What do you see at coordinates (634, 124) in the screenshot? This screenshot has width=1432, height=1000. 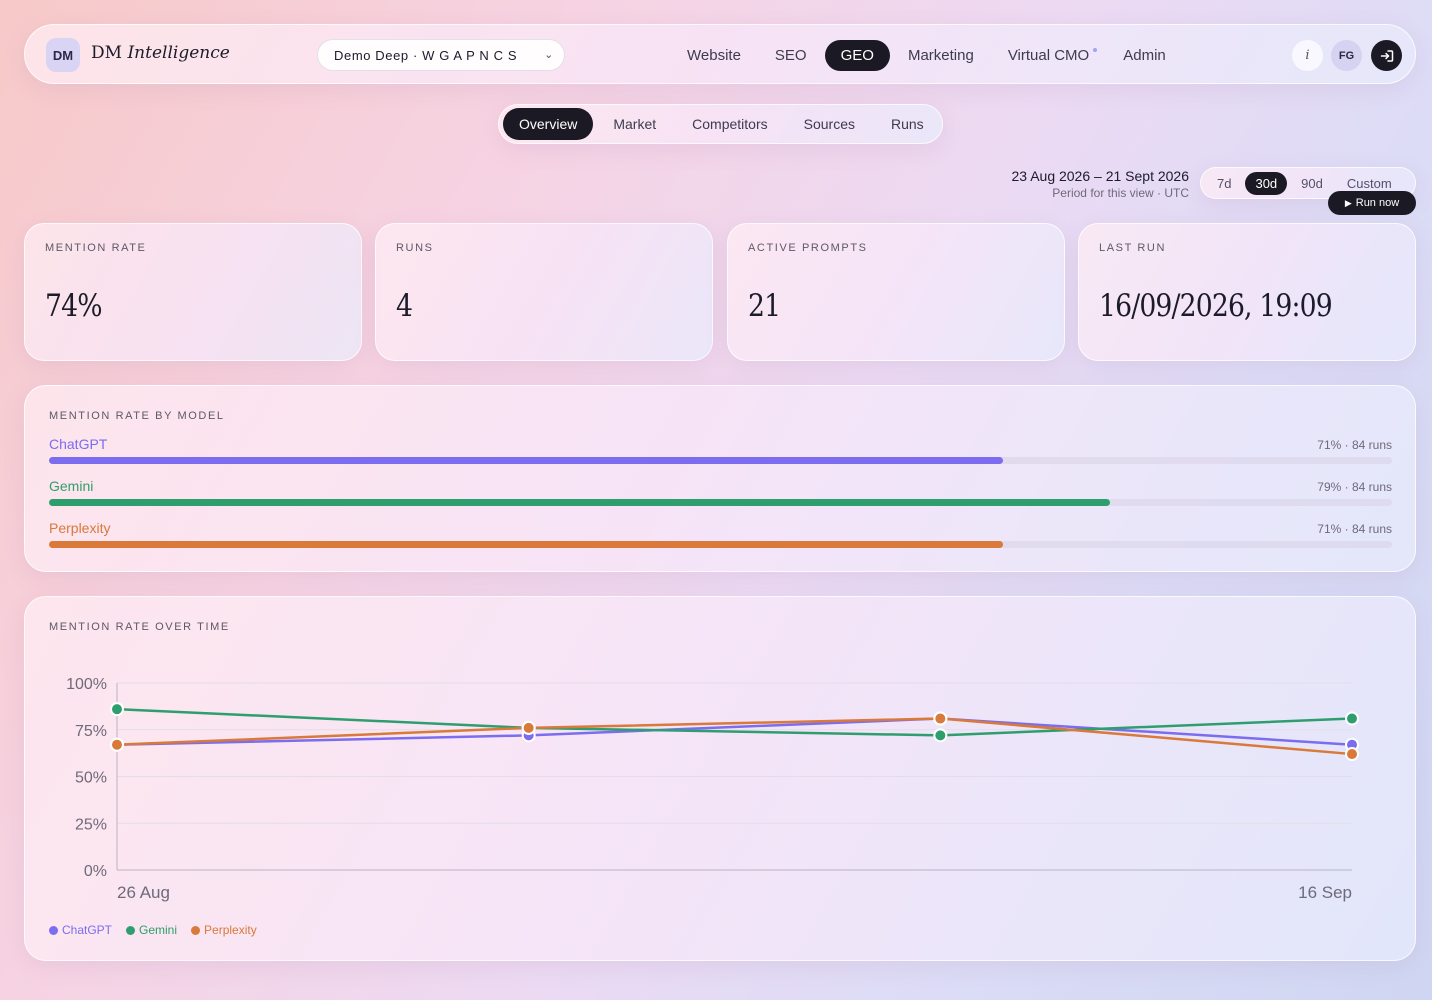 I see `tab-market: Market` at bounding box center [634, 124].